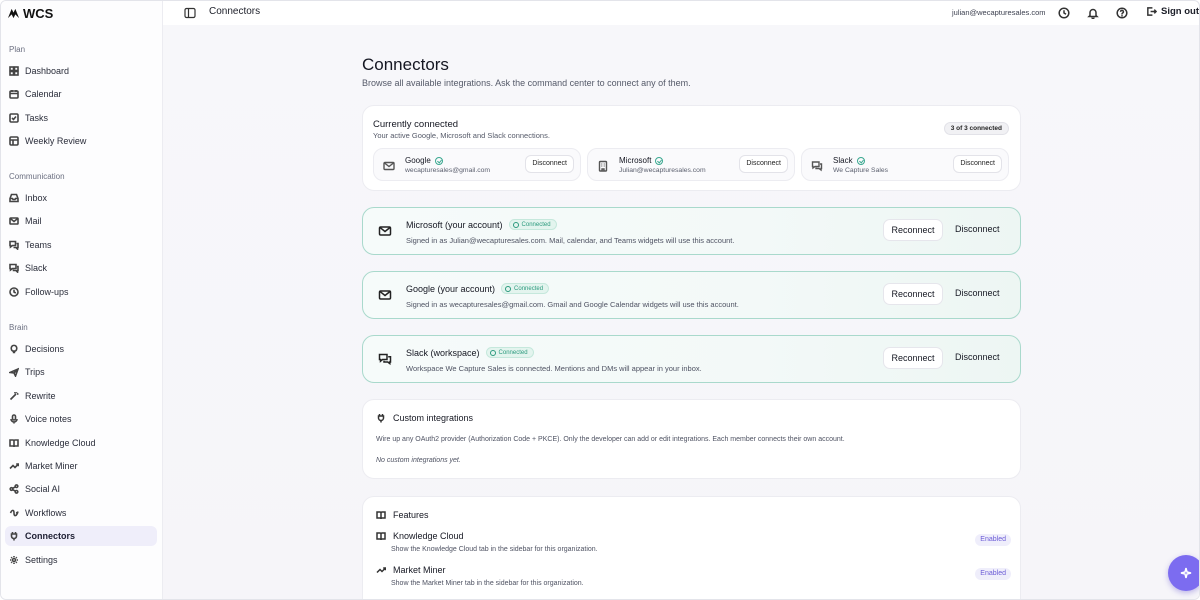 The height and width of the screenshot is (600, 1200). Describe the element at coordinates (977, 293) in the screenshot. I see `disconnect-google-account-button: Disconnect` at that location.